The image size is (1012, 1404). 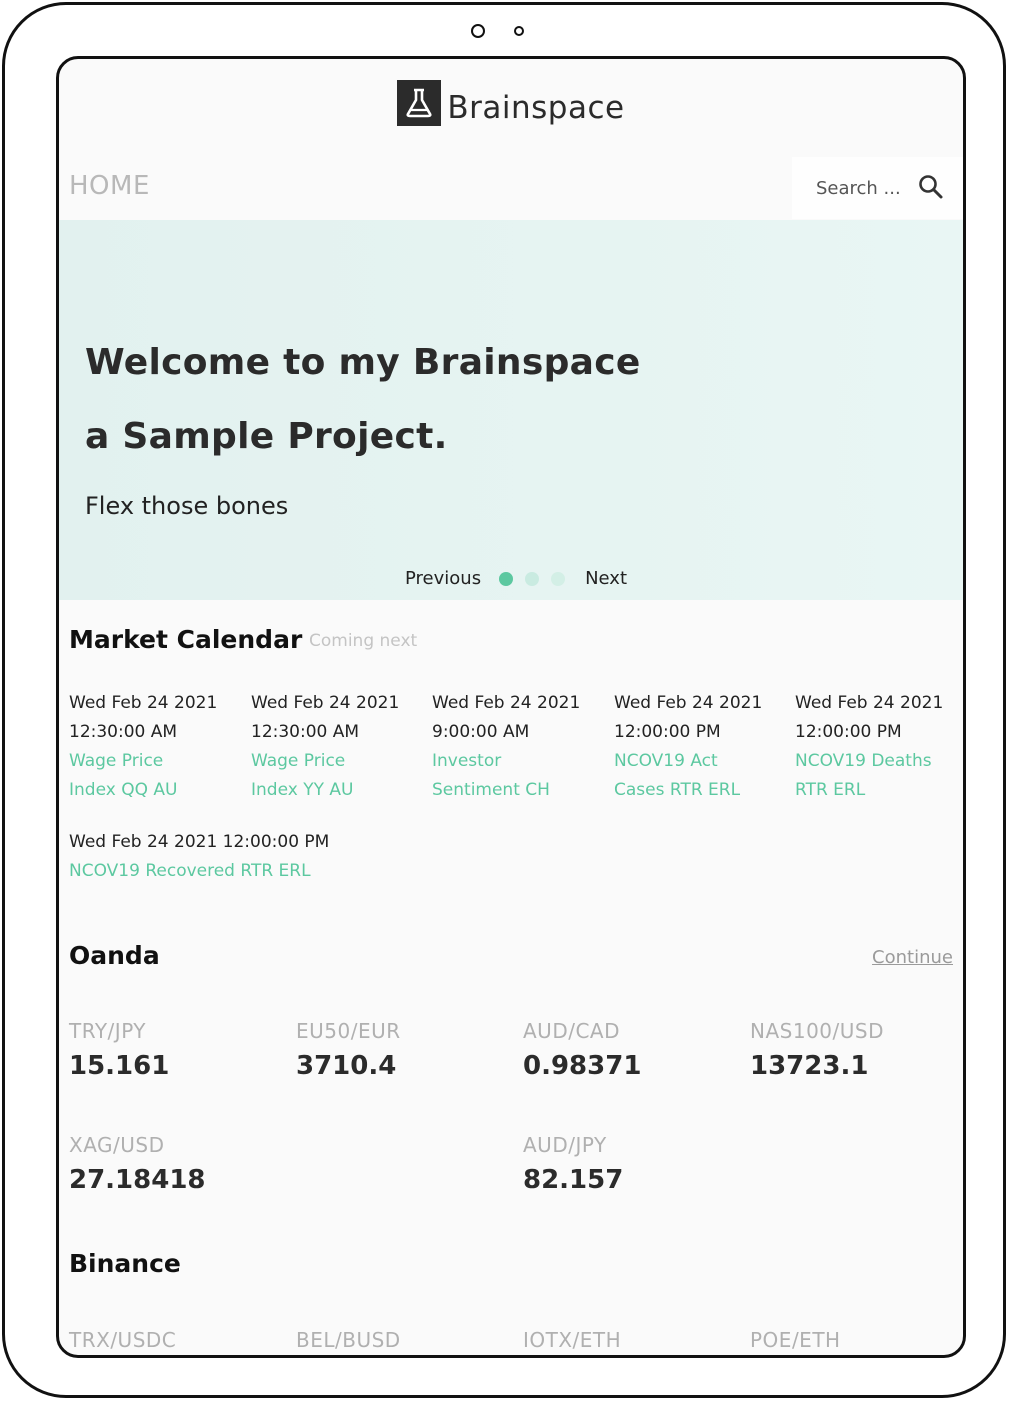 What do you see at coordinates (606, 578) in the screenshot?
I see `carousel-next-button: Next` at bounding box center [606, 578].